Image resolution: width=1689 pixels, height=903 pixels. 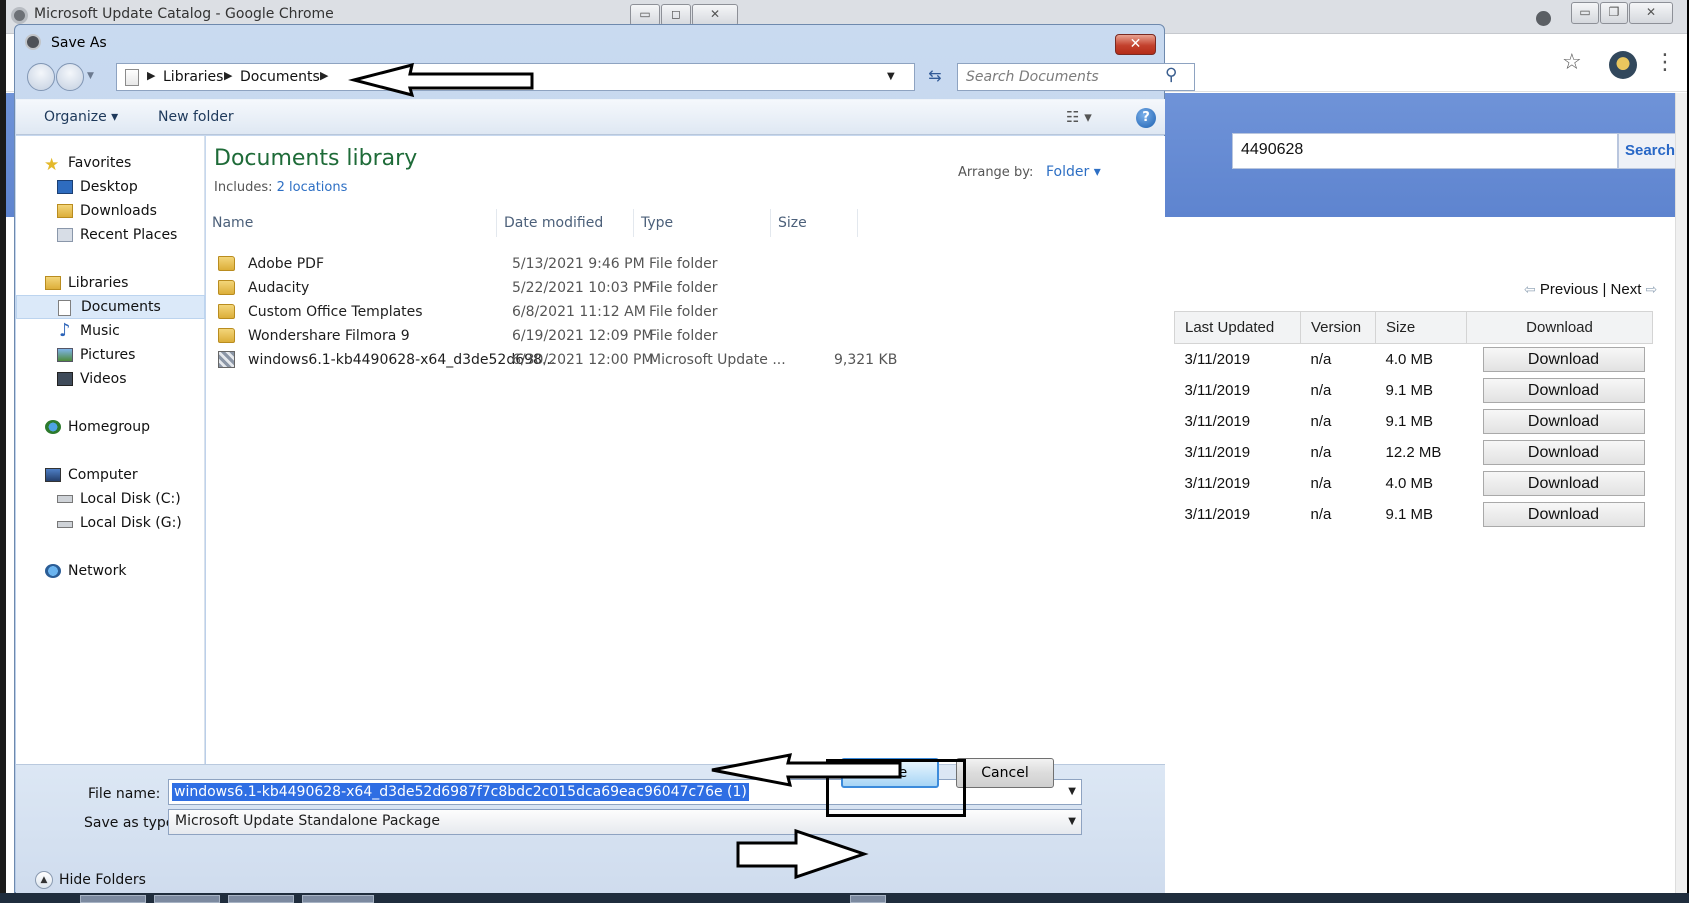 What do you see at coordinates (110, 379) in the screenshot?
I see `nav-videos: Videos` at bounding box center [110, 379].